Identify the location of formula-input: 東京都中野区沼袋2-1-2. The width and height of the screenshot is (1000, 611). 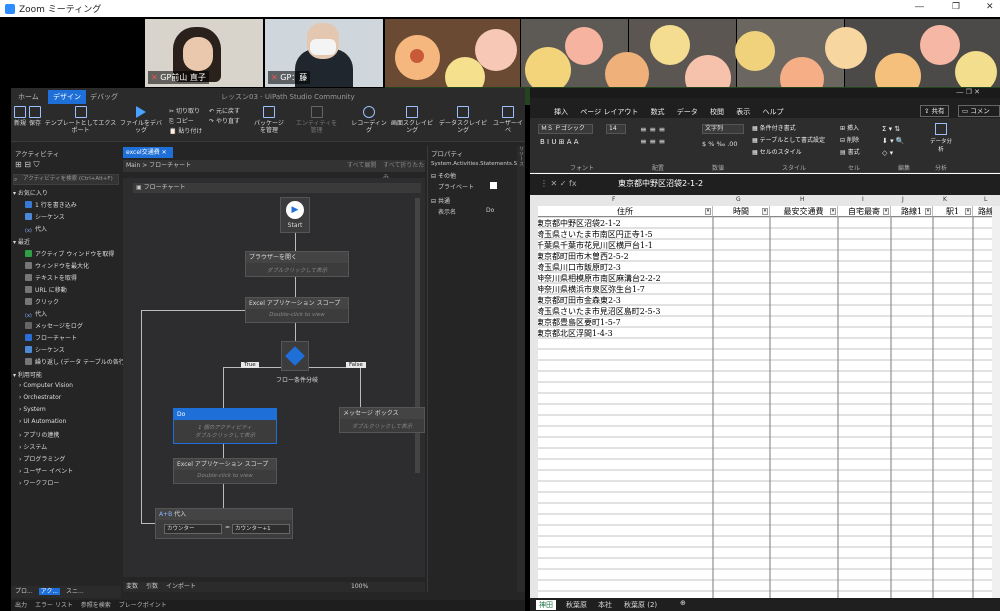
(660, 183).